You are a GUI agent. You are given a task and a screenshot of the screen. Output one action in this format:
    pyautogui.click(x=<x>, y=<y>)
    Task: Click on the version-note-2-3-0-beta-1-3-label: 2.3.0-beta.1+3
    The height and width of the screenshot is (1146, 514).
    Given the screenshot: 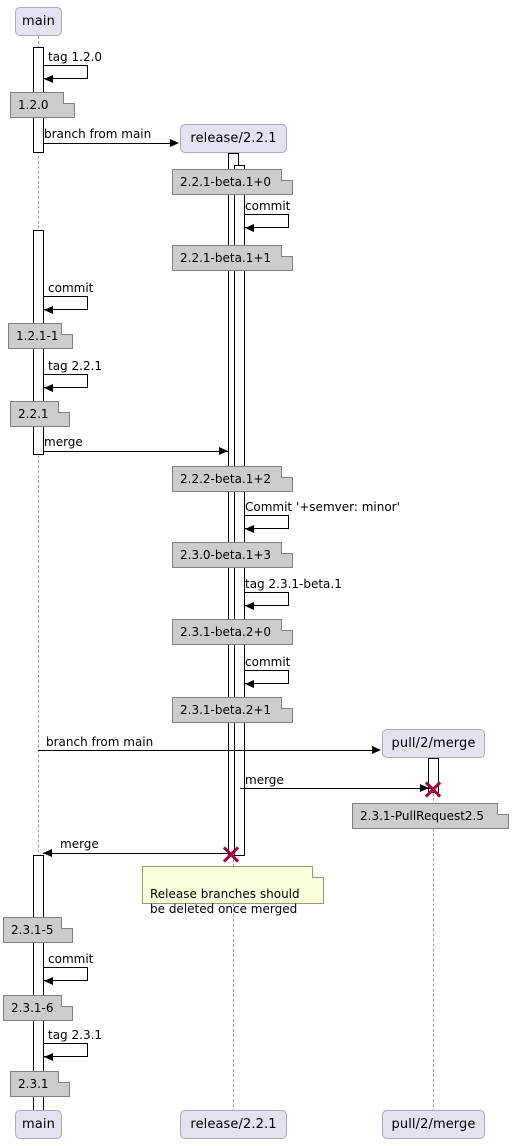 What is the action you would take?
    pyautogui.click(x=226, y=555)
    